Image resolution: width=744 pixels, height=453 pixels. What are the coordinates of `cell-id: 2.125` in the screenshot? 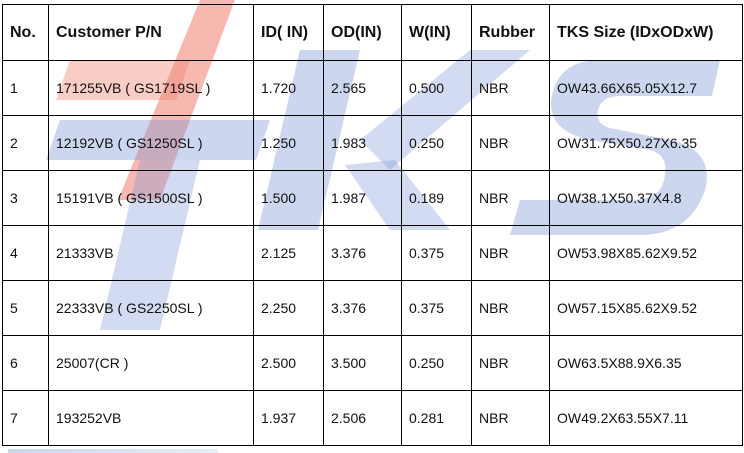 It's located at (288, 253).